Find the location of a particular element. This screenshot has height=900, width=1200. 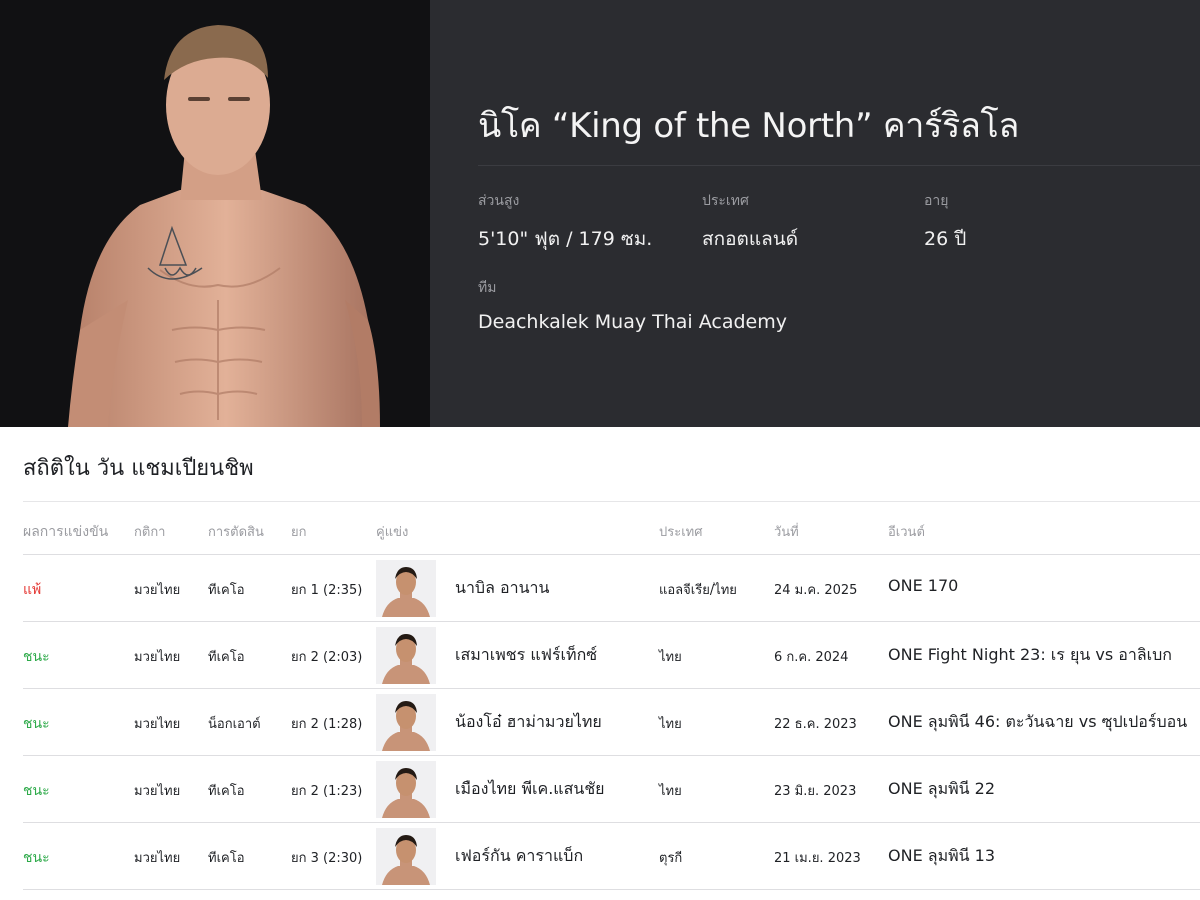

event-link: ONE ลุมพินี 22 is located at coordinates (941, 789).